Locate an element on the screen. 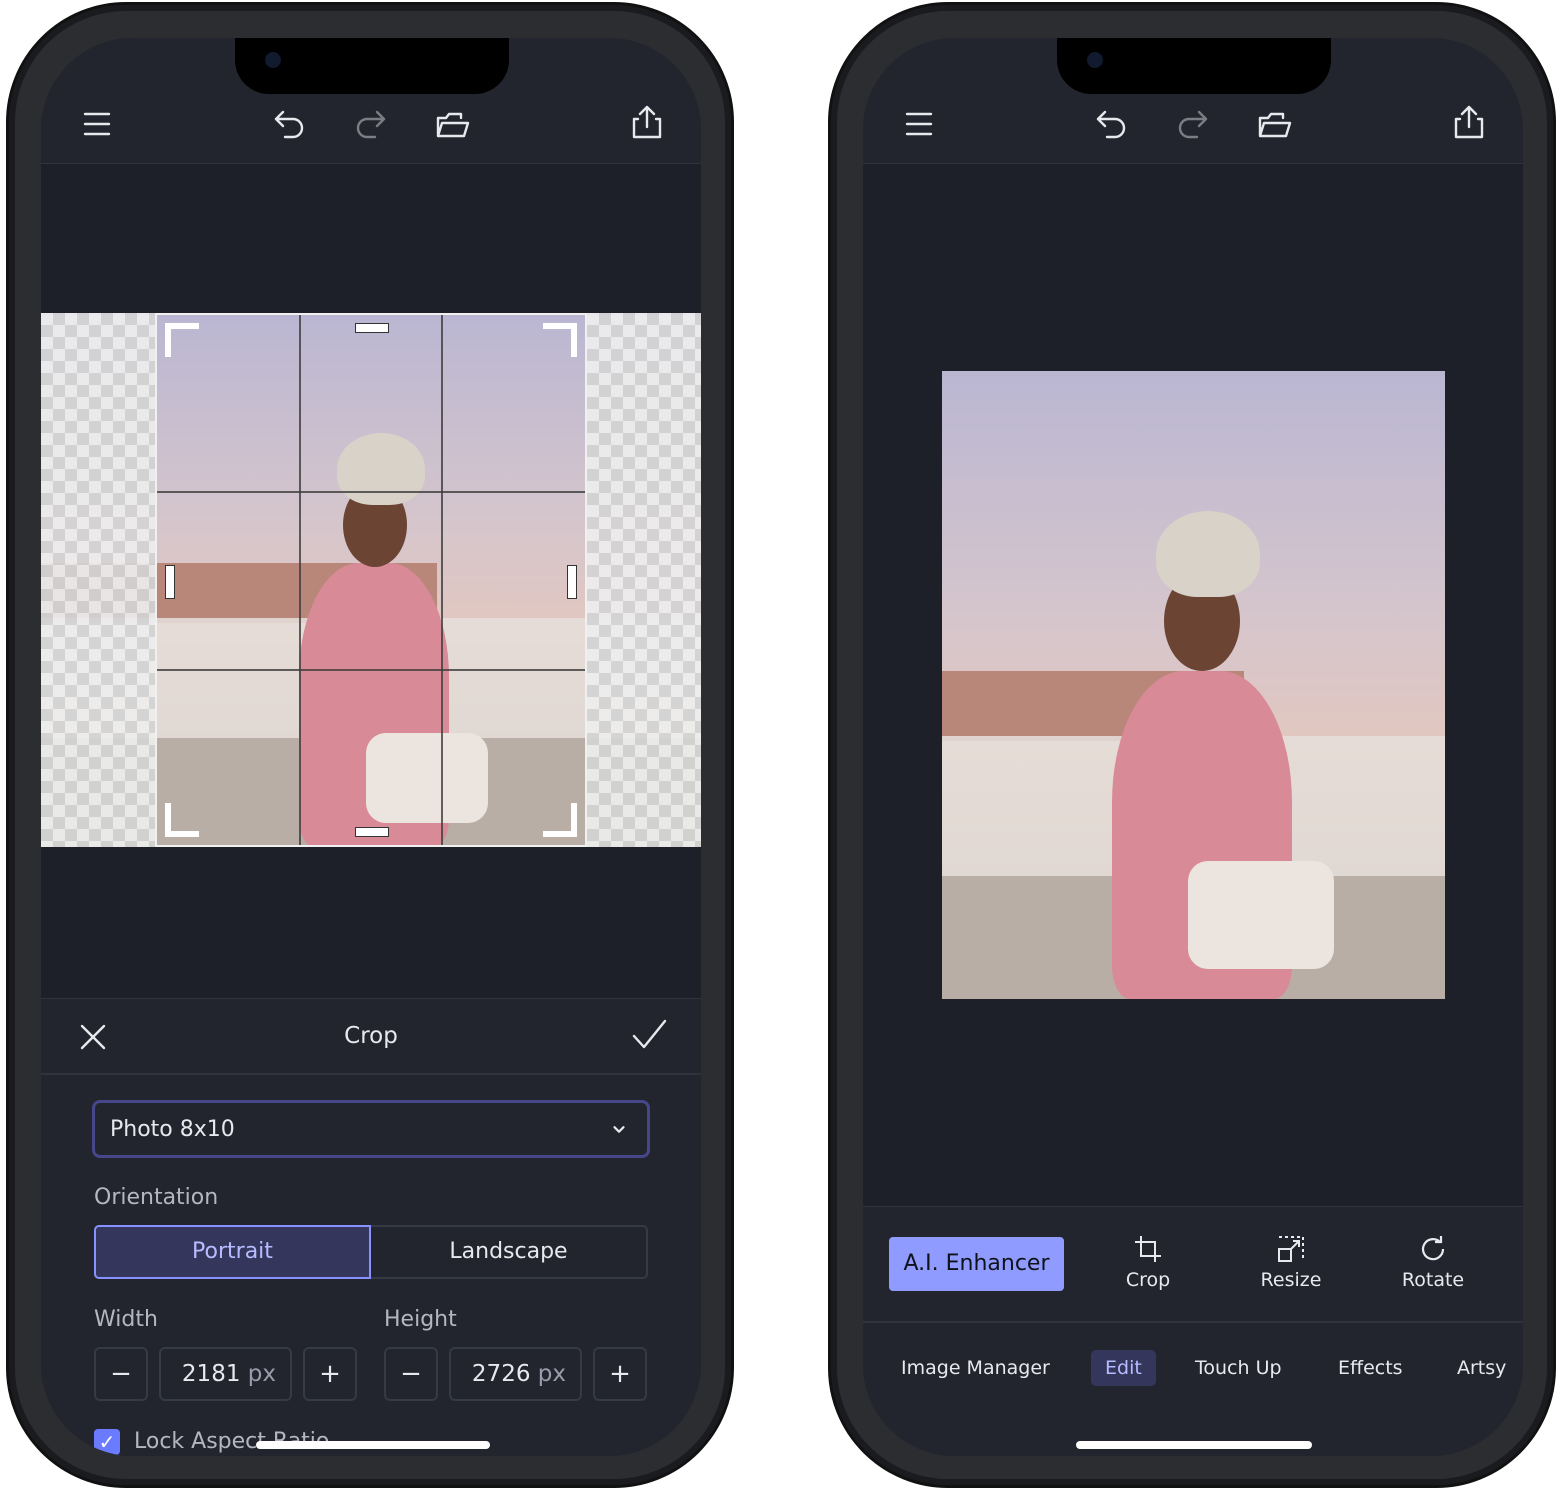 This screenshot has height=1490, width=1564. crop-handle-top-right is located at coordinates (560, 340).